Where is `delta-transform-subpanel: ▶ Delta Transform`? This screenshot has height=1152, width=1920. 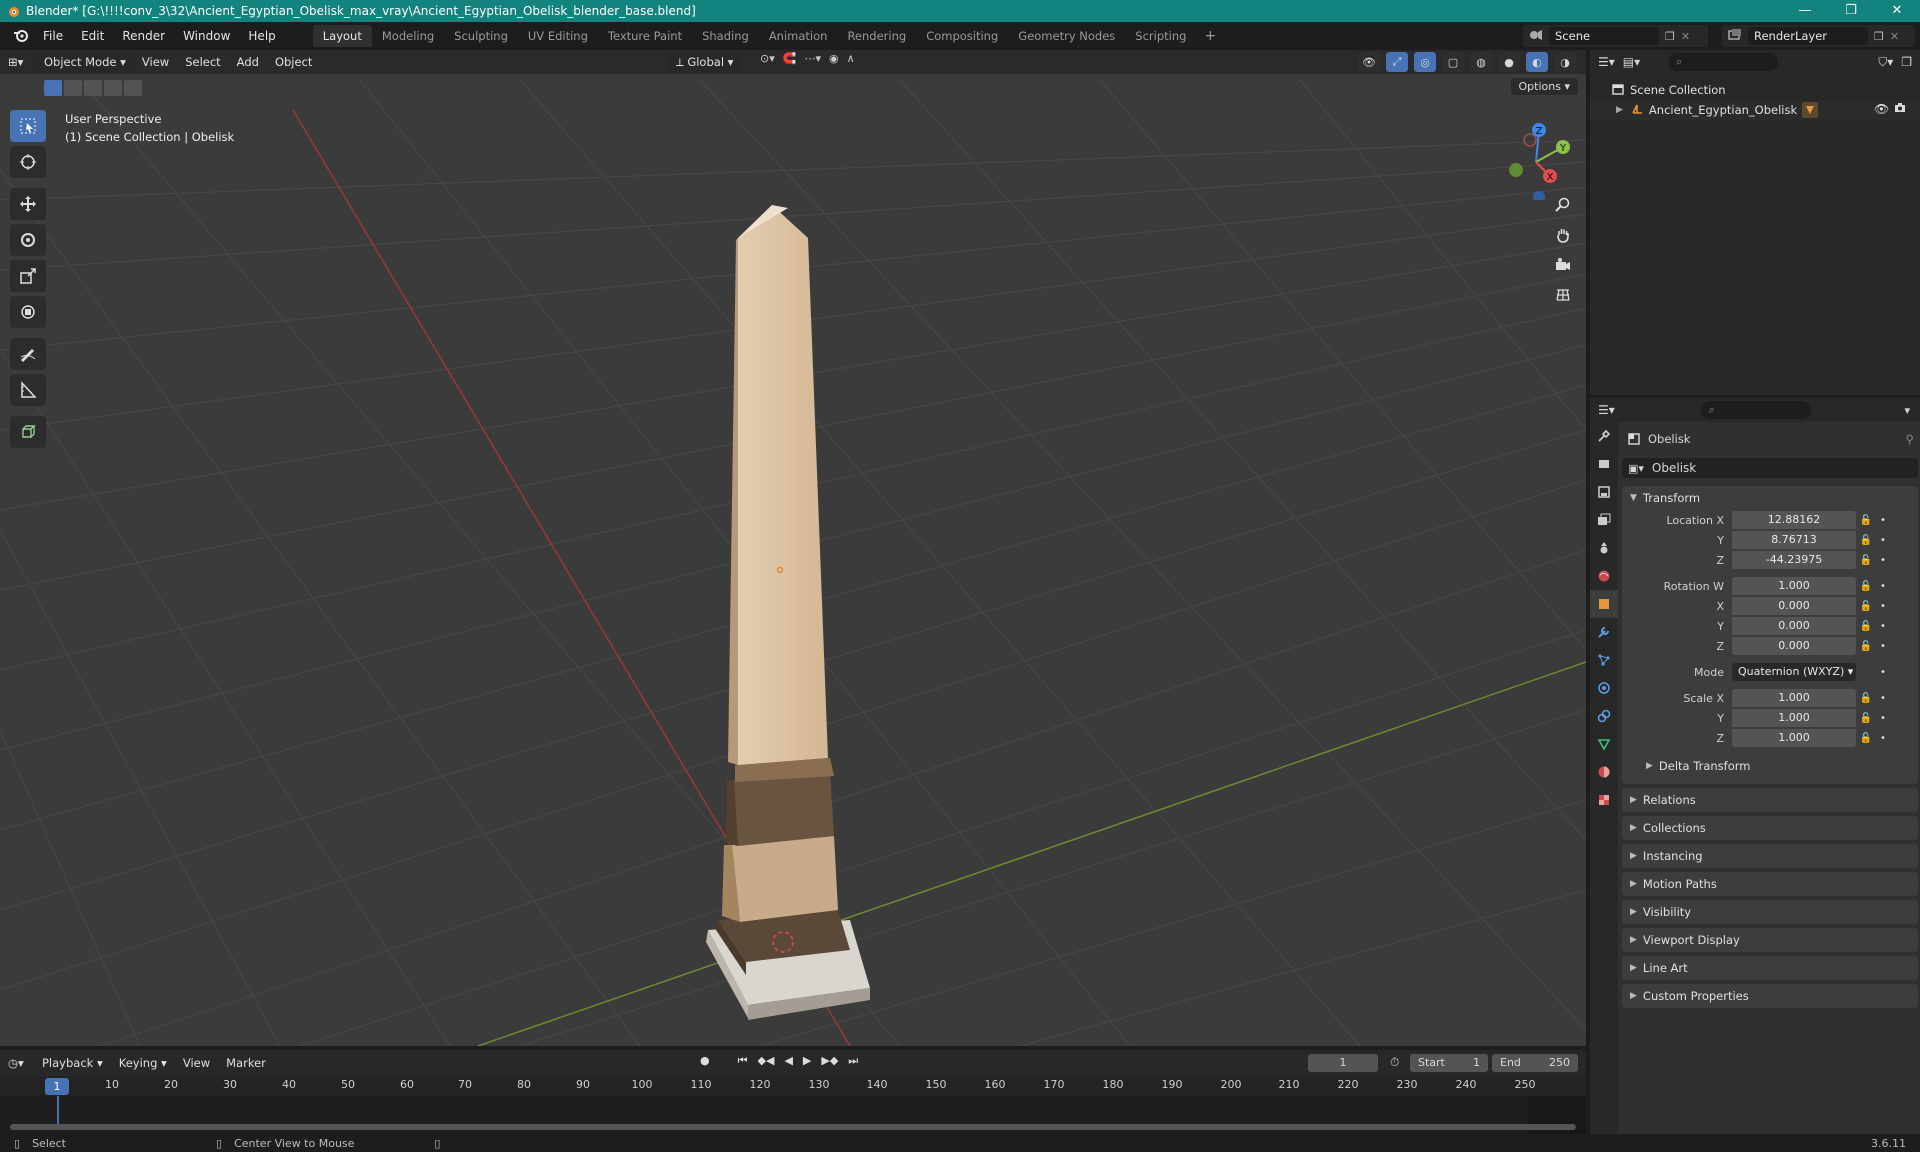 delta-transform-subpanel: ▶ Delta Transform is located at coordinates (1770, 766).